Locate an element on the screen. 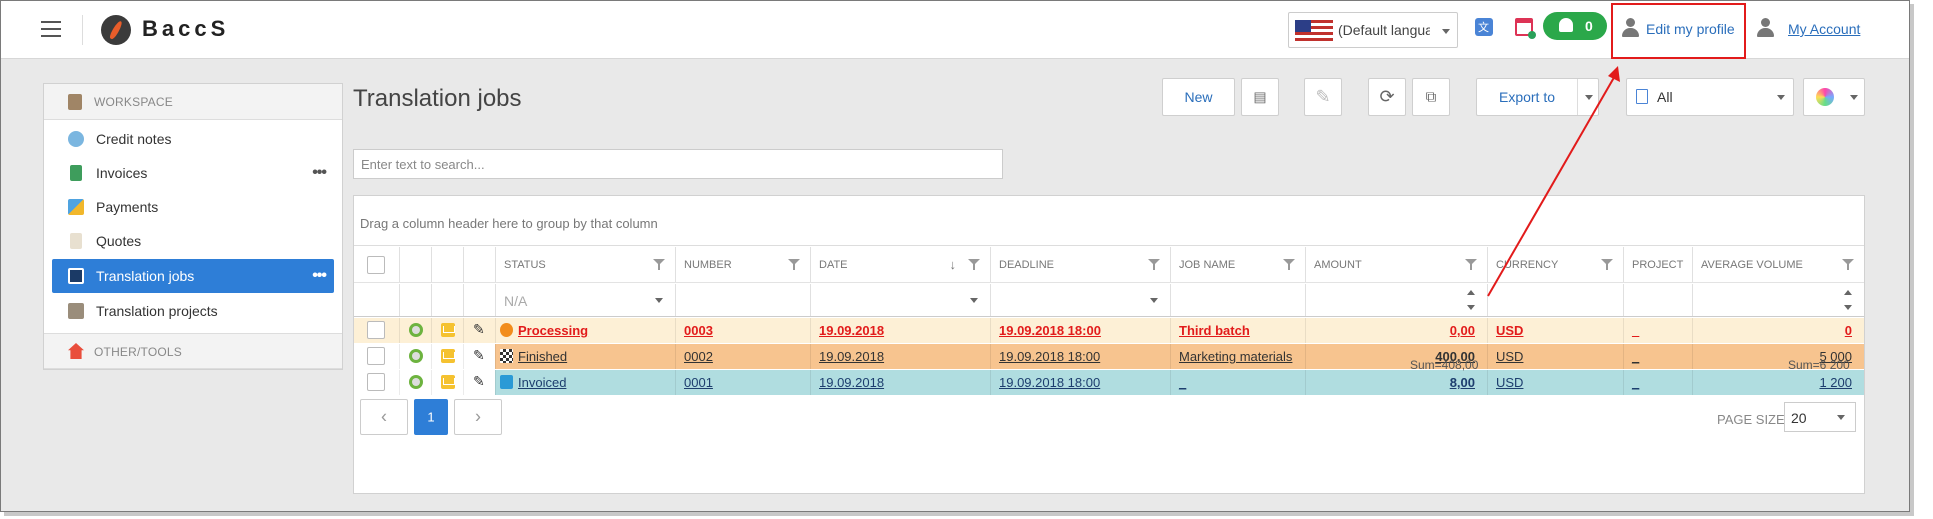  other-tools-section: OTHER/TOOLS is located at coordinates (193, 351).